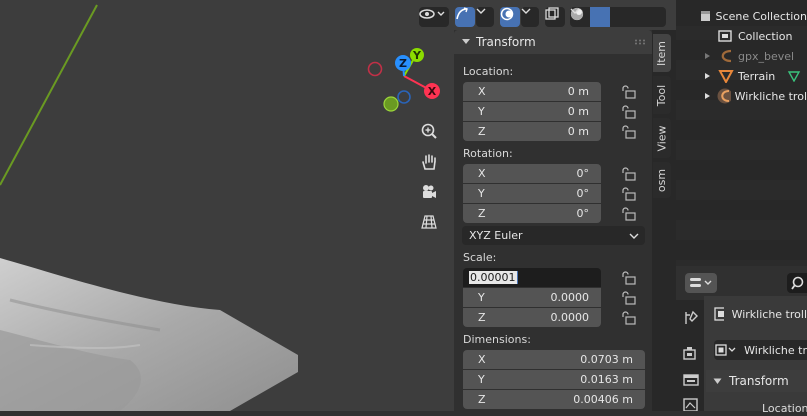 This screenshot has height=416, width=807. What do you see at coordinates (552, 13) in the screenshot?
I see `xray-icon` at bounding box center [552, 13].